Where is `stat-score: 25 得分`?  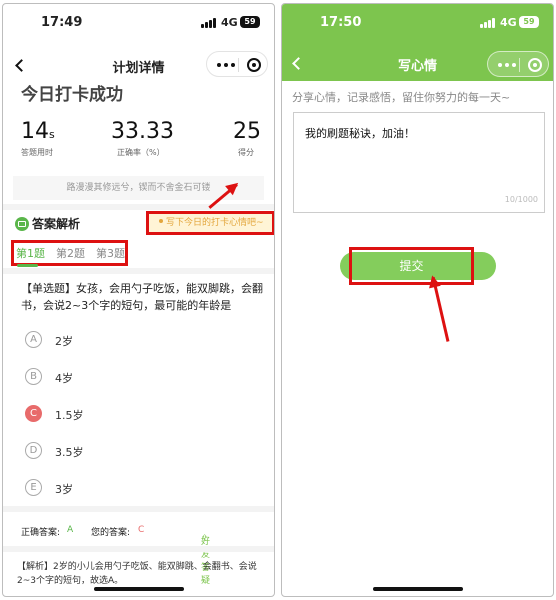 stat-score: 25 得分 is located at coordinates (247, 138).